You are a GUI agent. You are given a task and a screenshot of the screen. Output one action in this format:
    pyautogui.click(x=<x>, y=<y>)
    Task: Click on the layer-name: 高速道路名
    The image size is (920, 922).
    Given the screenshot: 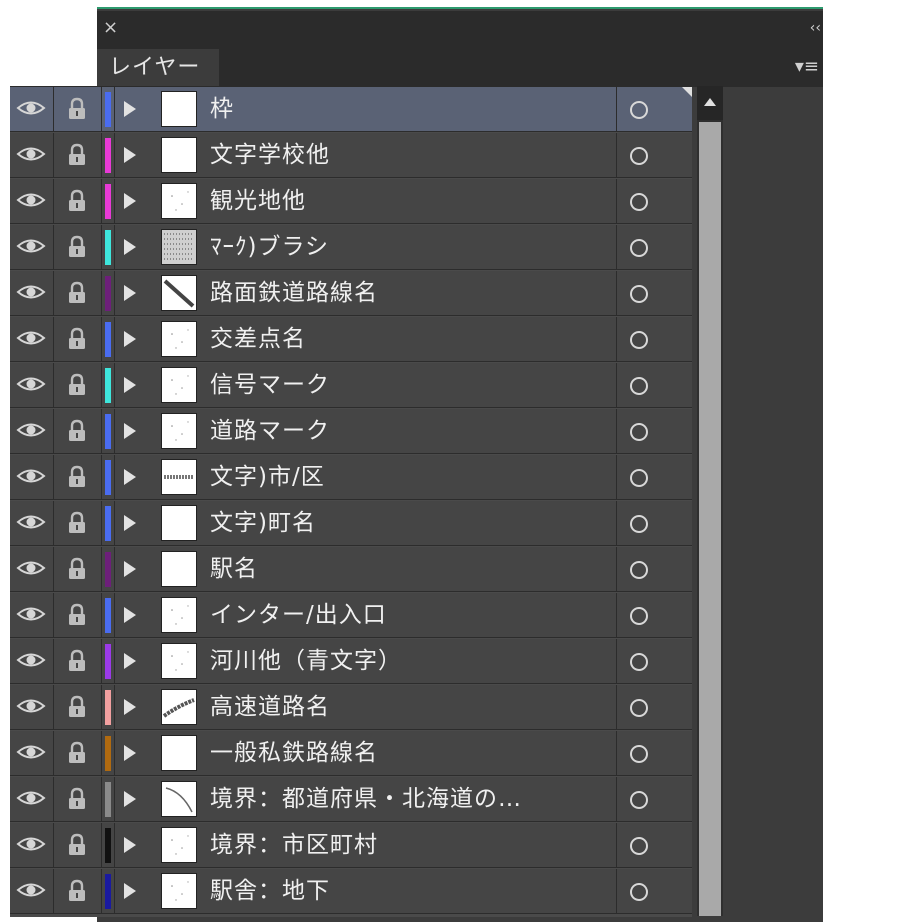 What is the action you would take?
    pyautogui.click(x=270, y=707)
    